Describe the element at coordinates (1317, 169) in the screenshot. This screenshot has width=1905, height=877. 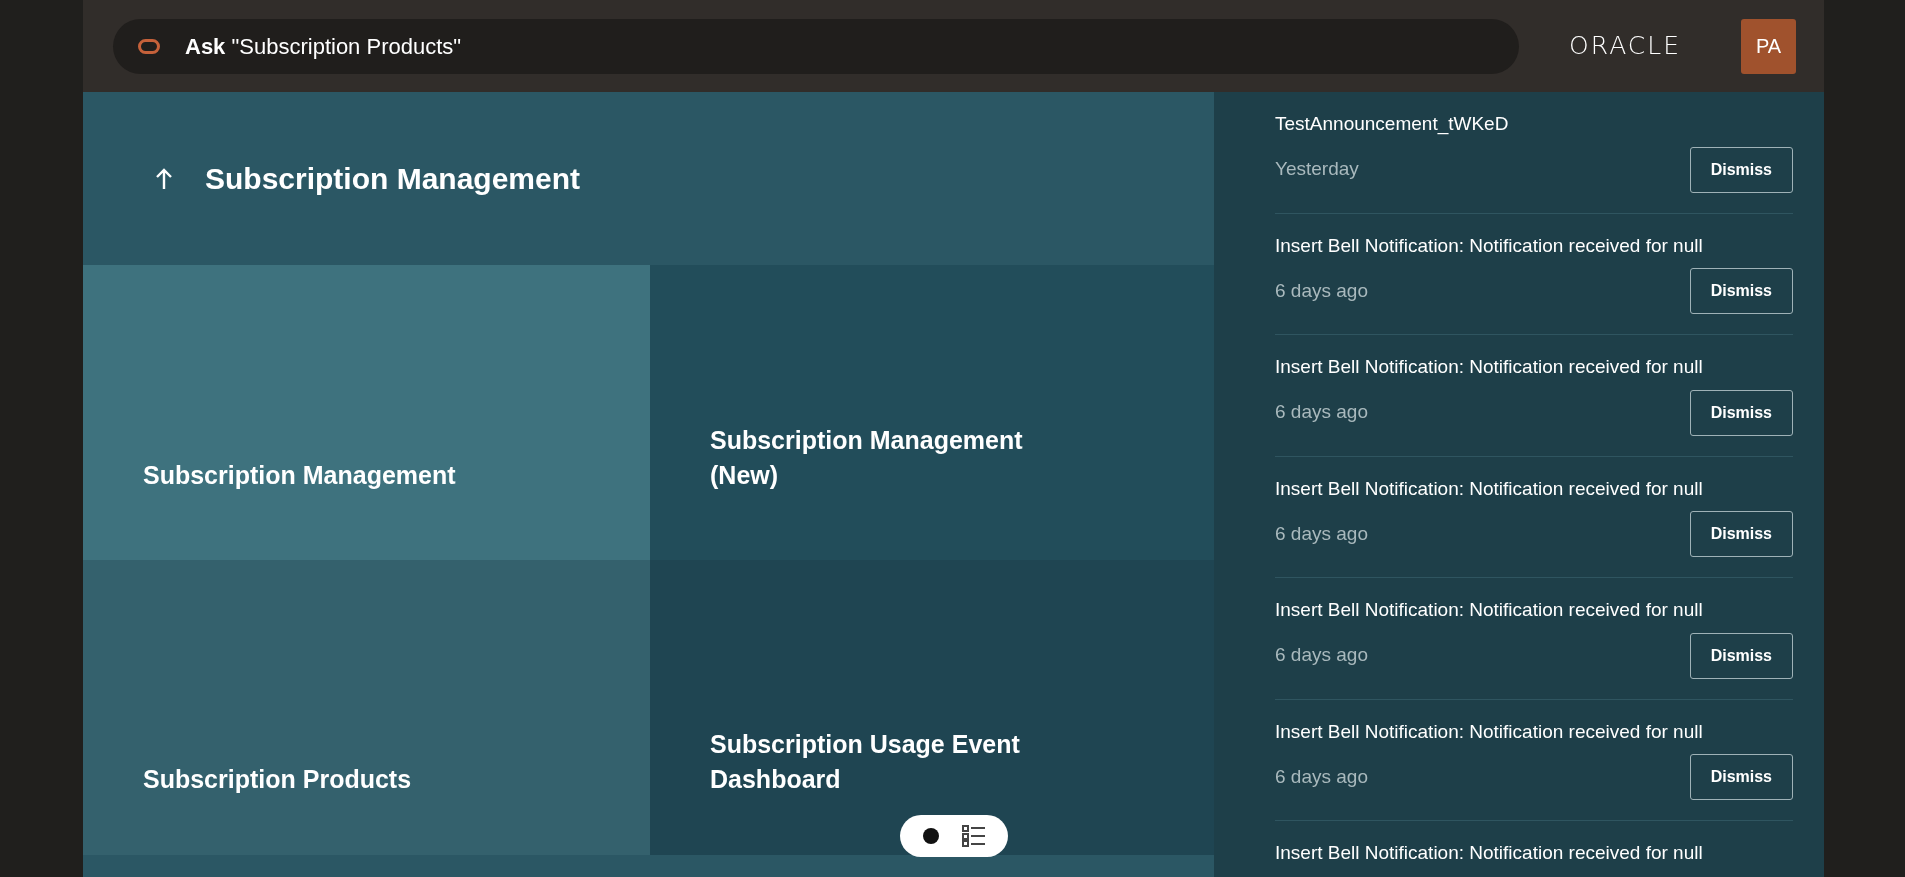
I see `notification-time: Yesterday` at that location.